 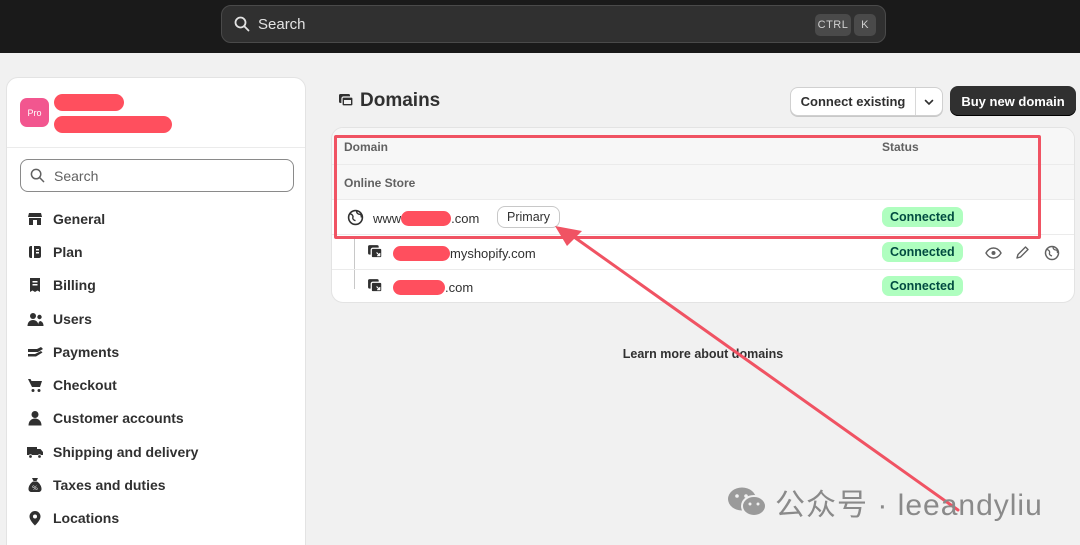 What do you see at coordinates (464, 253) in the screenshot?
I see `domain-name: myshopify.com` at bounding box center [464, 253].